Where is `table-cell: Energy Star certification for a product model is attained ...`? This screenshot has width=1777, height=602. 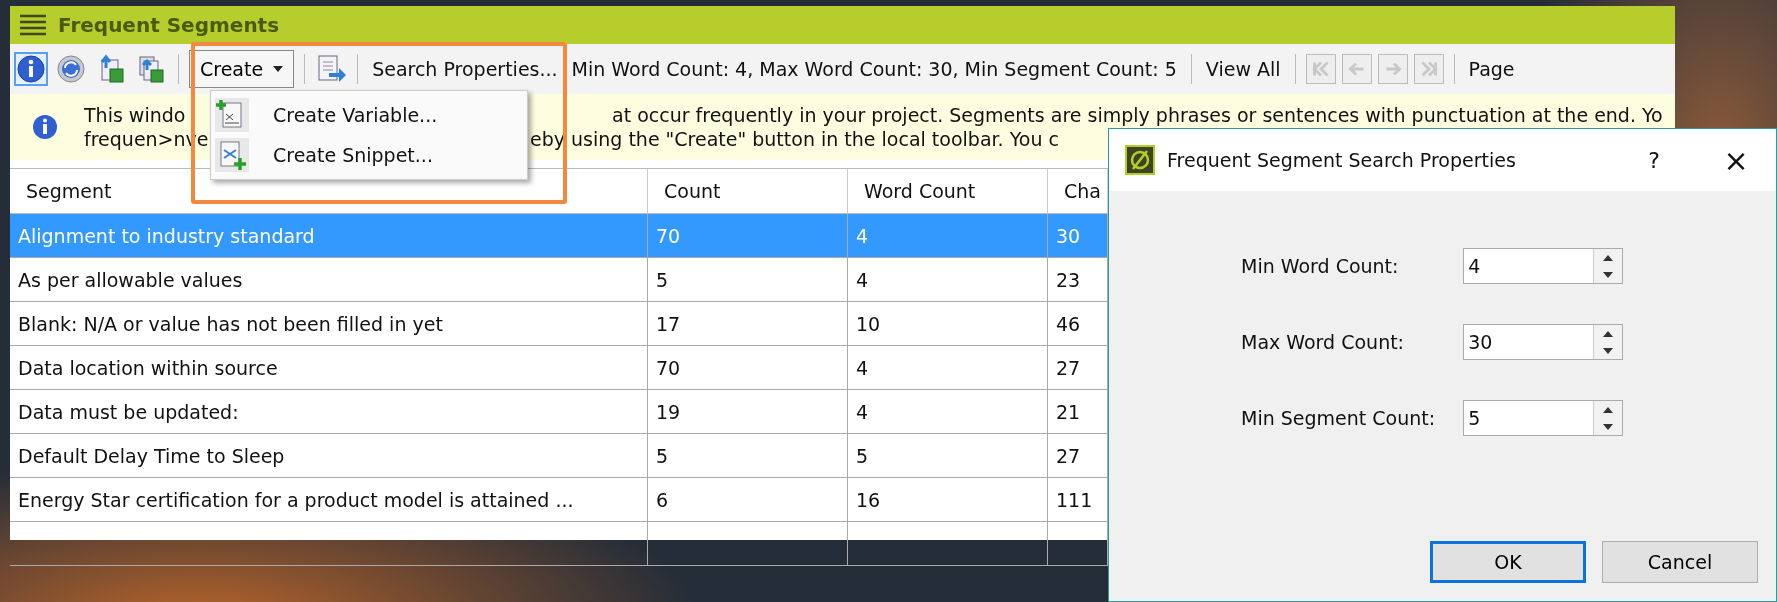 table-cell: Energy Star certification for a product model is attained ... is located at coordinates (329, 500).